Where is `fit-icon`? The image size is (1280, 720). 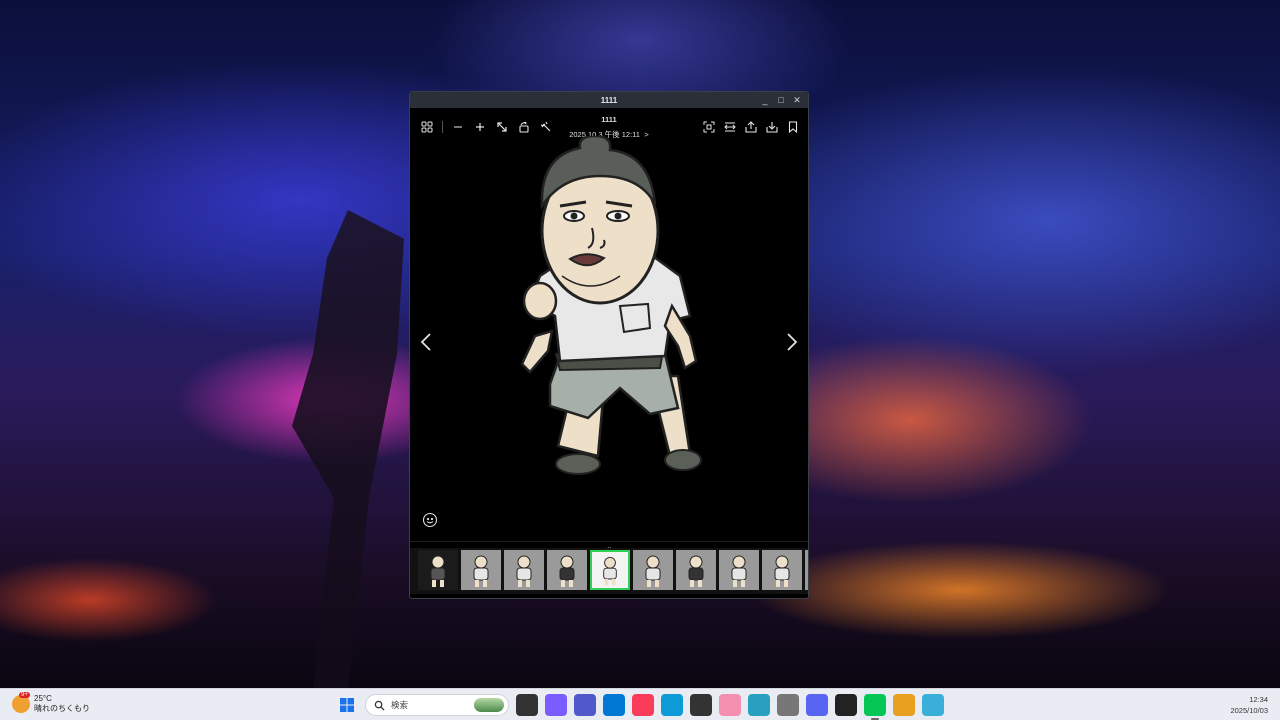
fit-icon is located at coordinates (709, 127).